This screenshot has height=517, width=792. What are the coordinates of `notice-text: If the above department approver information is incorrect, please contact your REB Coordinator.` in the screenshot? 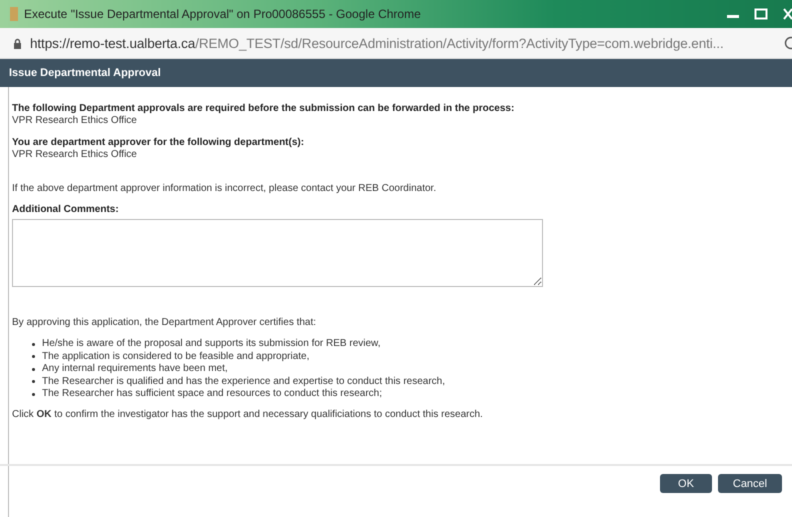 It's located at (225, 188).